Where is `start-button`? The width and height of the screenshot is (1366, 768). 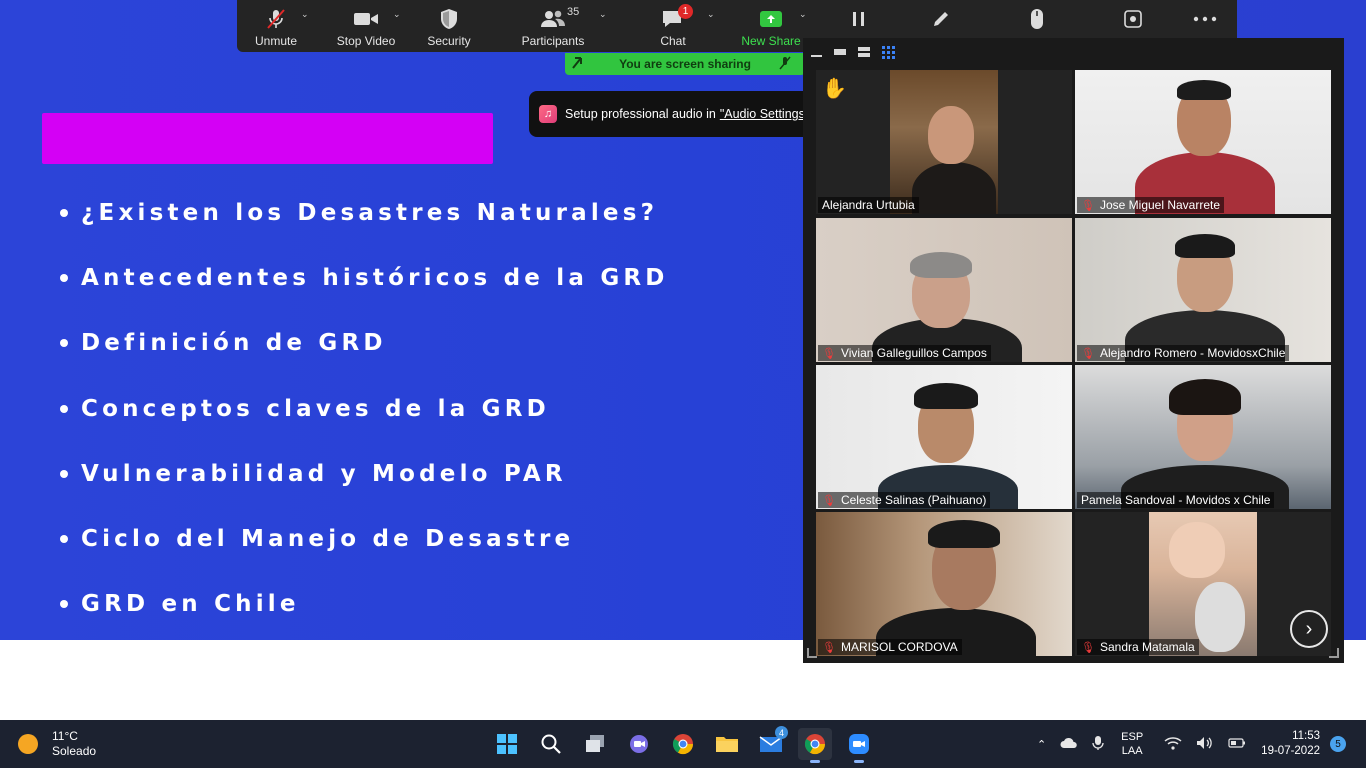 start-button is located at coordinates (507, 744).